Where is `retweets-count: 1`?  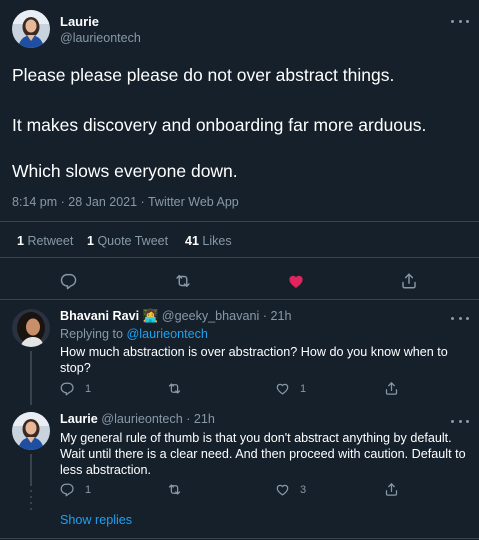
retweets-count: 1 is located at coordinates (20, 241).